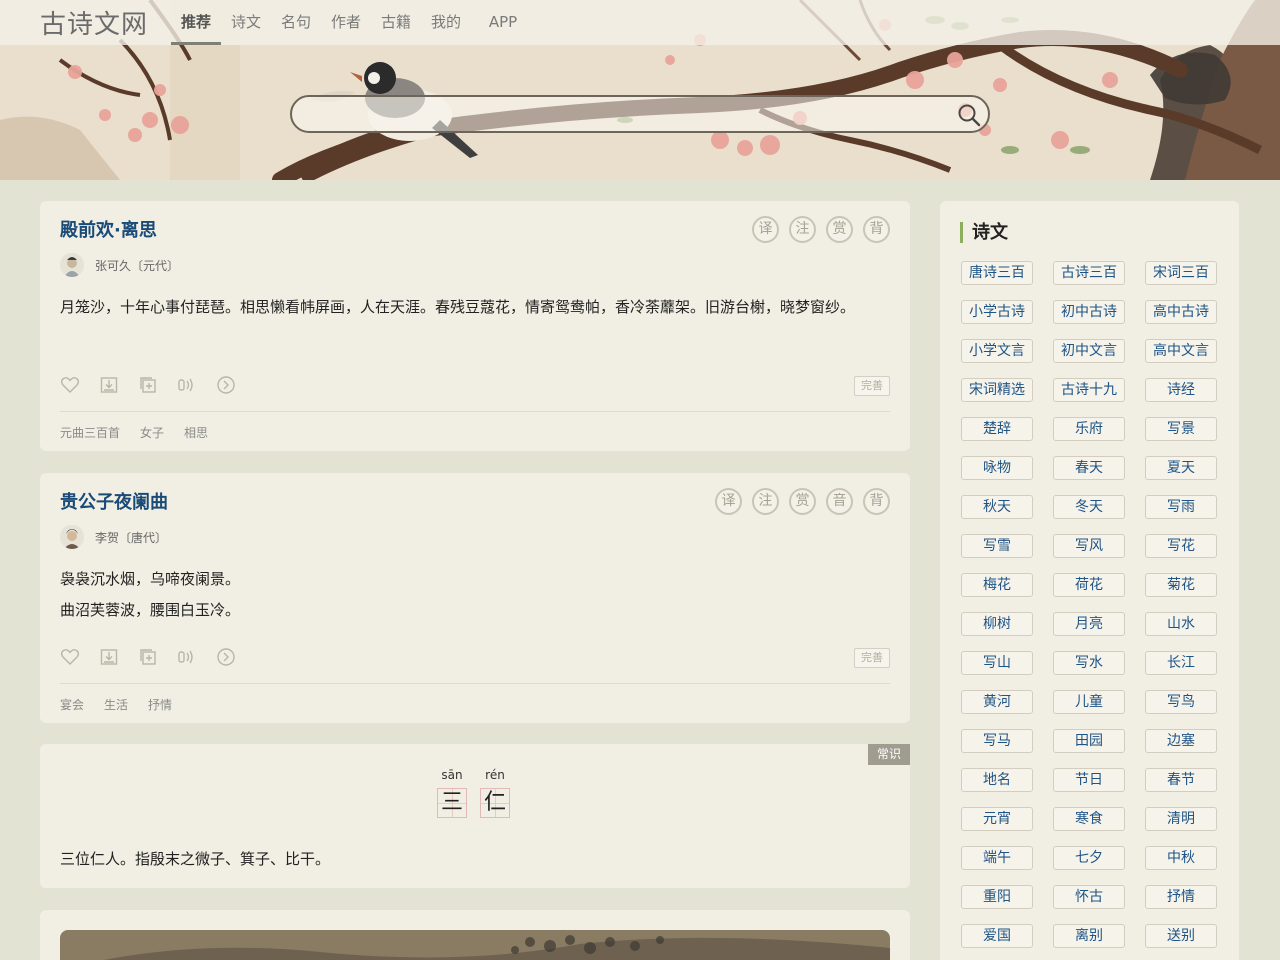 This screenshot has width=1280, height=960. What do you see at coordinates (1089, 741) in the screenshot?
I see `sidebar-tag: 田园` at bounding box center [1089, 741].